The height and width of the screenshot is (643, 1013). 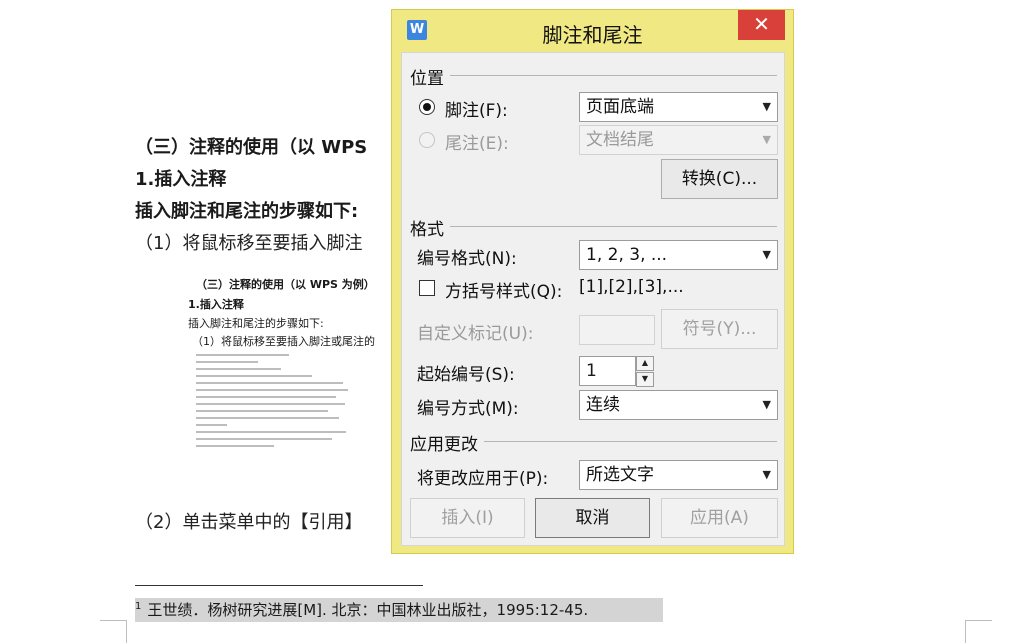 What do you see at coordinates (592, 35) in the screenshot?
I see `dialog-title: 脚注和尾注` at bounding box center [592, 35].